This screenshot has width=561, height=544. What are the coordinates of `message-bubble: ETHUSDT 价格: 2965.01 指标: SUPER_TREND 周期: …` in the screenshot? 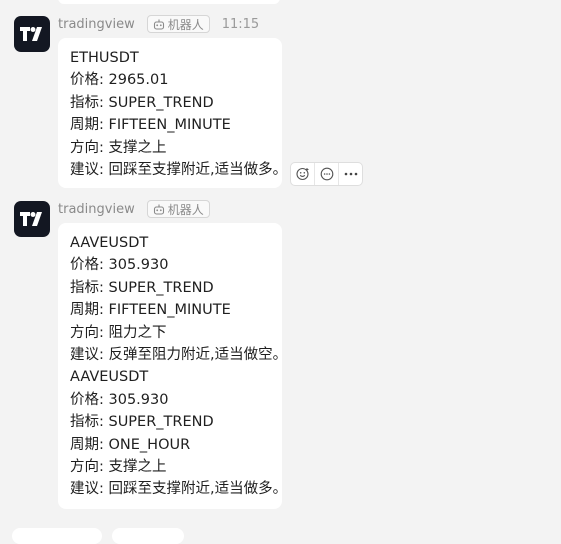 It's located at (173, 113).